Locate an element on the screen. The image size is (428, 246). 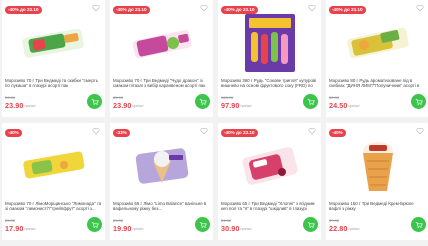
old-price: 51.90 is located at coordinates (226, 220).